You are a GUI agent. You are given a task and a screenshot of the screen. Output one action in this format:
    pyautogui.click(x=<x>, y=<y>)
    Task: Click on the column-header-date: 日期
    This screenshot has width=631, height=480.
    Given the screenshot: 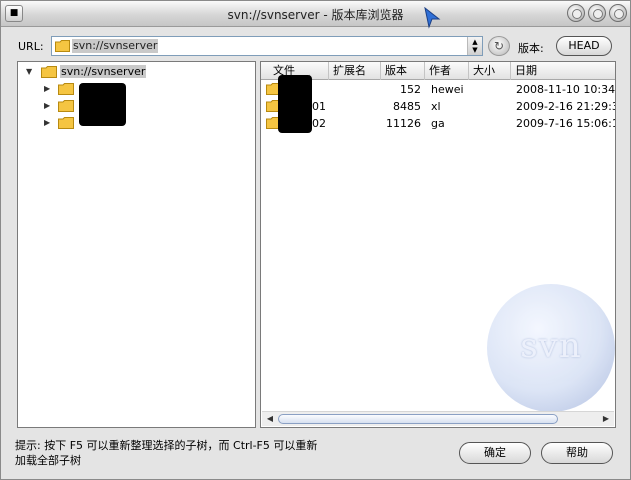 What is the action you would take?
    pyautogui.click(x=563, y=71)
    